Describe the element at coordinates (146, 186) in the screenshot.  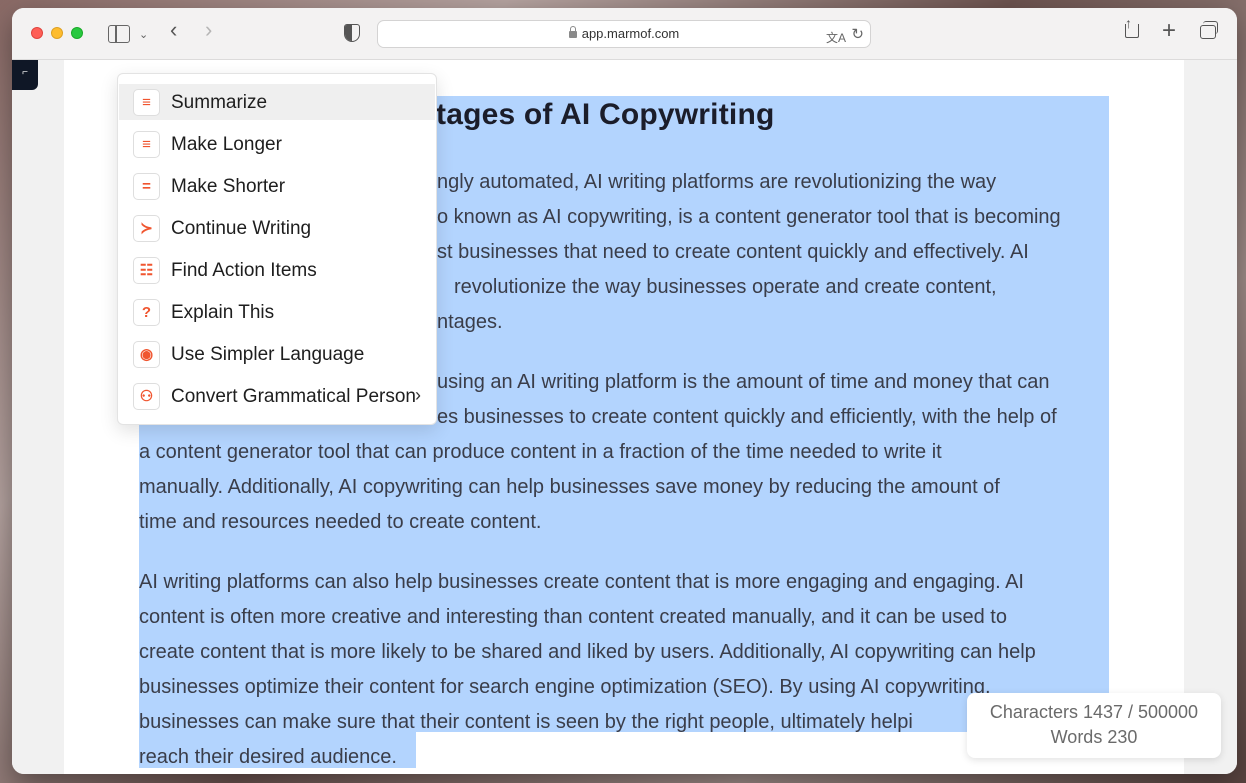
I see `lines-short-icon: =` at that location.